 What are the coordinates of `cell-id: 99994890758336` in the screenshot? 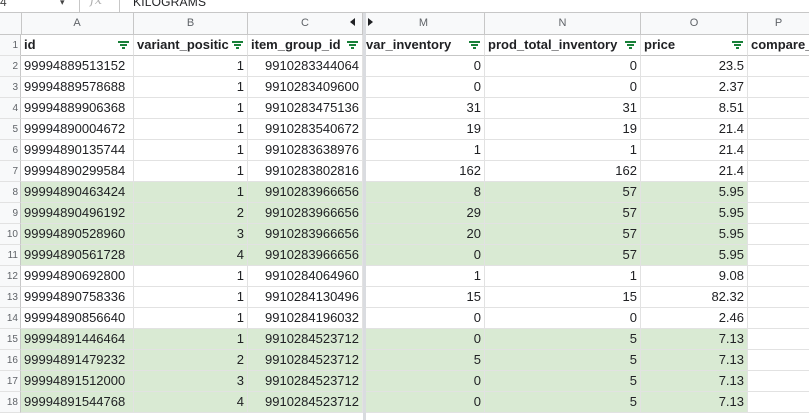 It's located at (77, 297).